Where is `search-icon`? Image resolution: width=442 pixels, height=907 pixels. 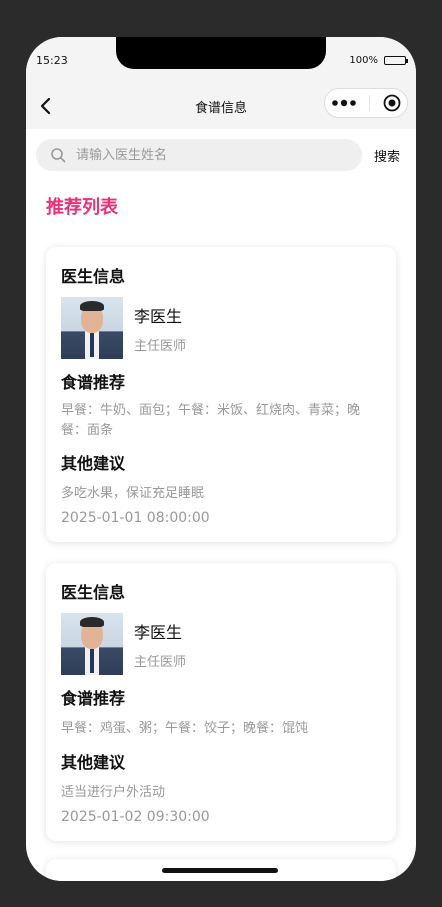 search-icon is located at coordinates (58, 155).